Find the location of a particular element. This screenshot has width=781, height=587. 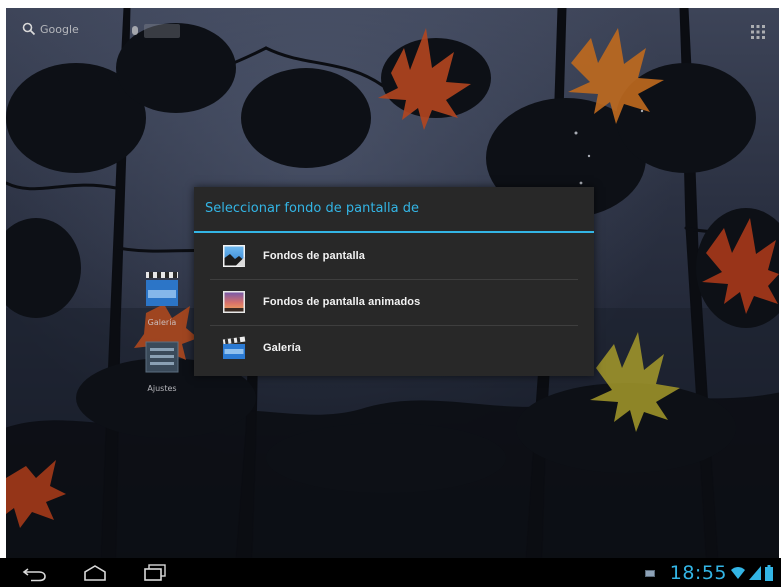

settings-icon is located at coordinates (162, 357).